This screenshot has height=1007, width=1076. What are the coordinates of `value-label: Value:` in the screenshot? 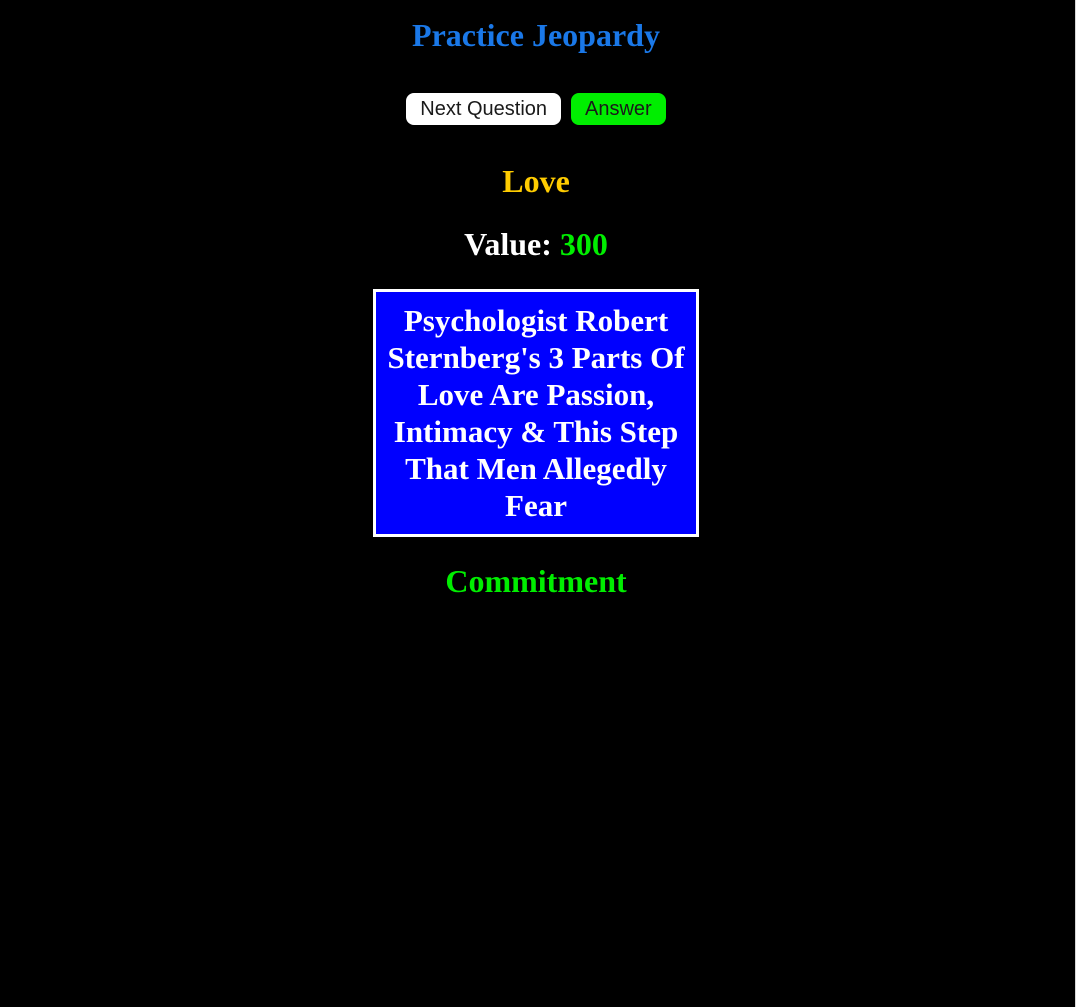 It's located at (508, 244).